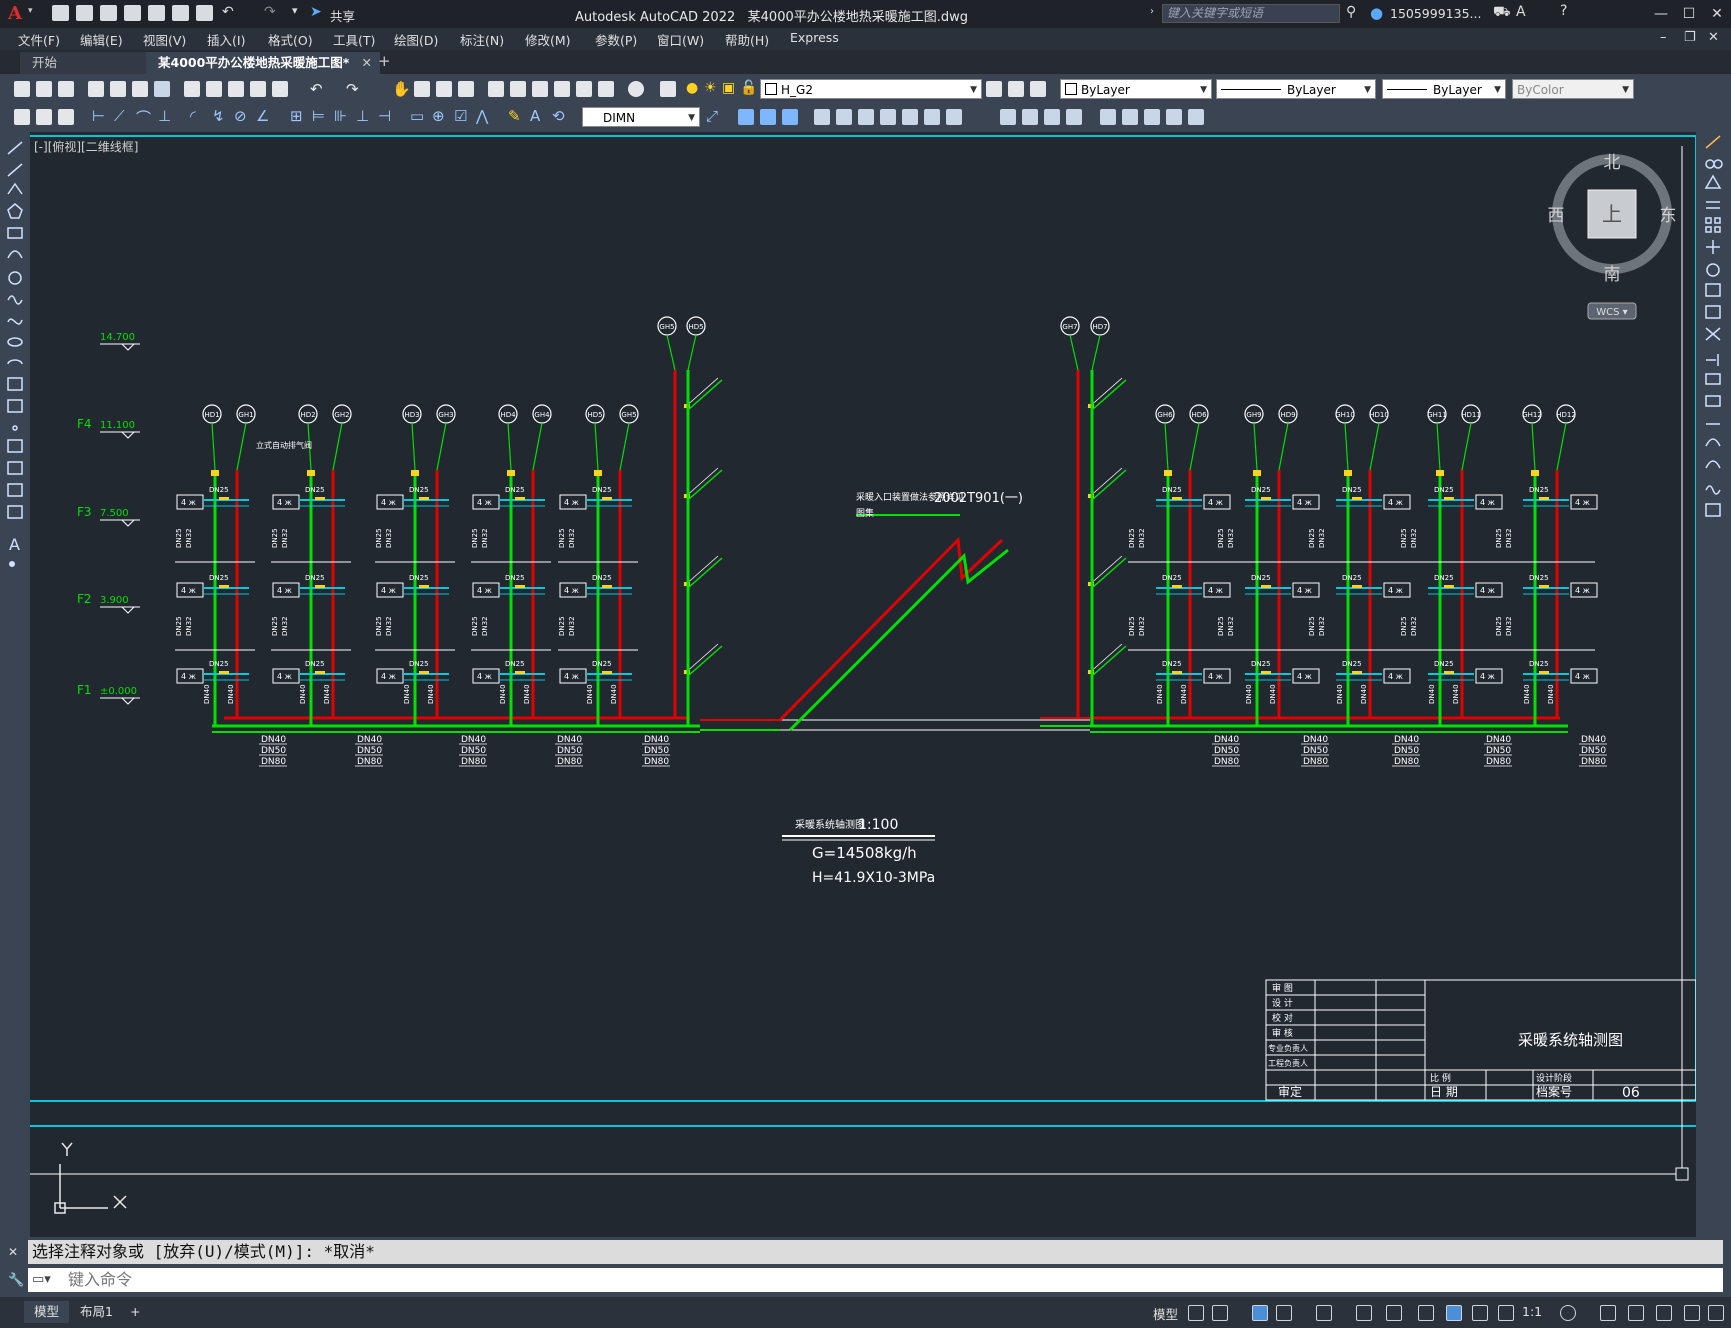  I want to click on tab-document: 某4000平办公楼地热采暖施工图* ✕, so click(263, 63).